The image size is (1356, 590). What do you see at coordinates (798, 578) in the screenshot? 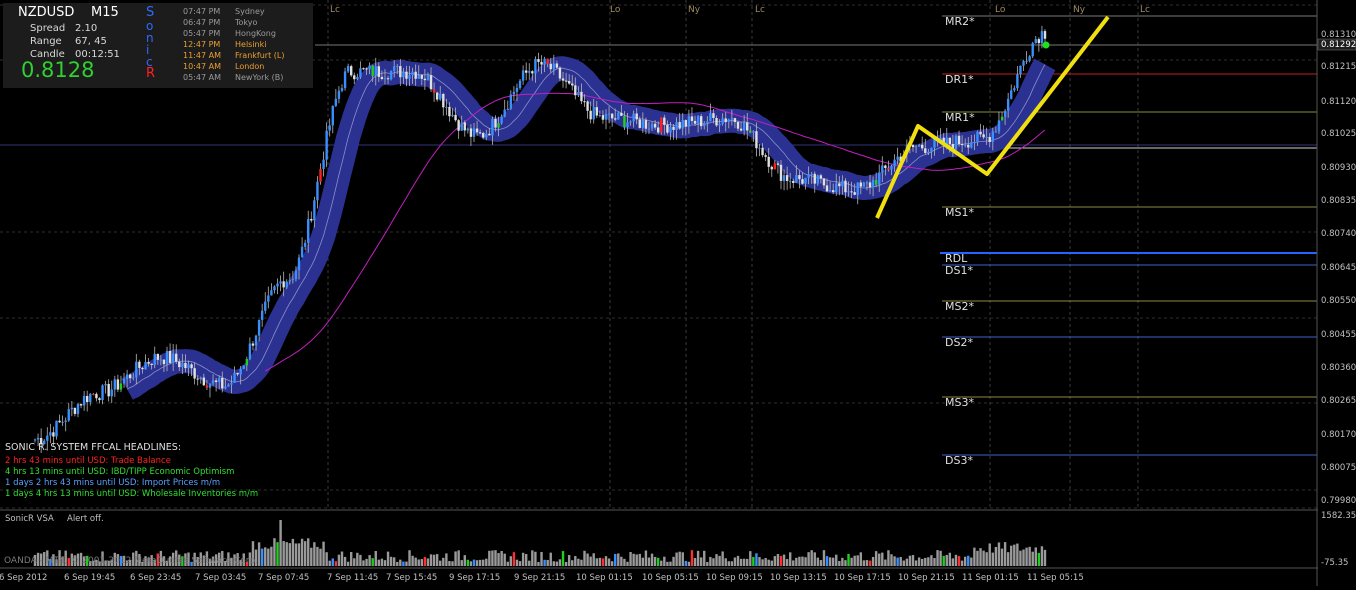
I see `time-tick-label: 10 Sep 13:15` at bounding box center [798, 578].